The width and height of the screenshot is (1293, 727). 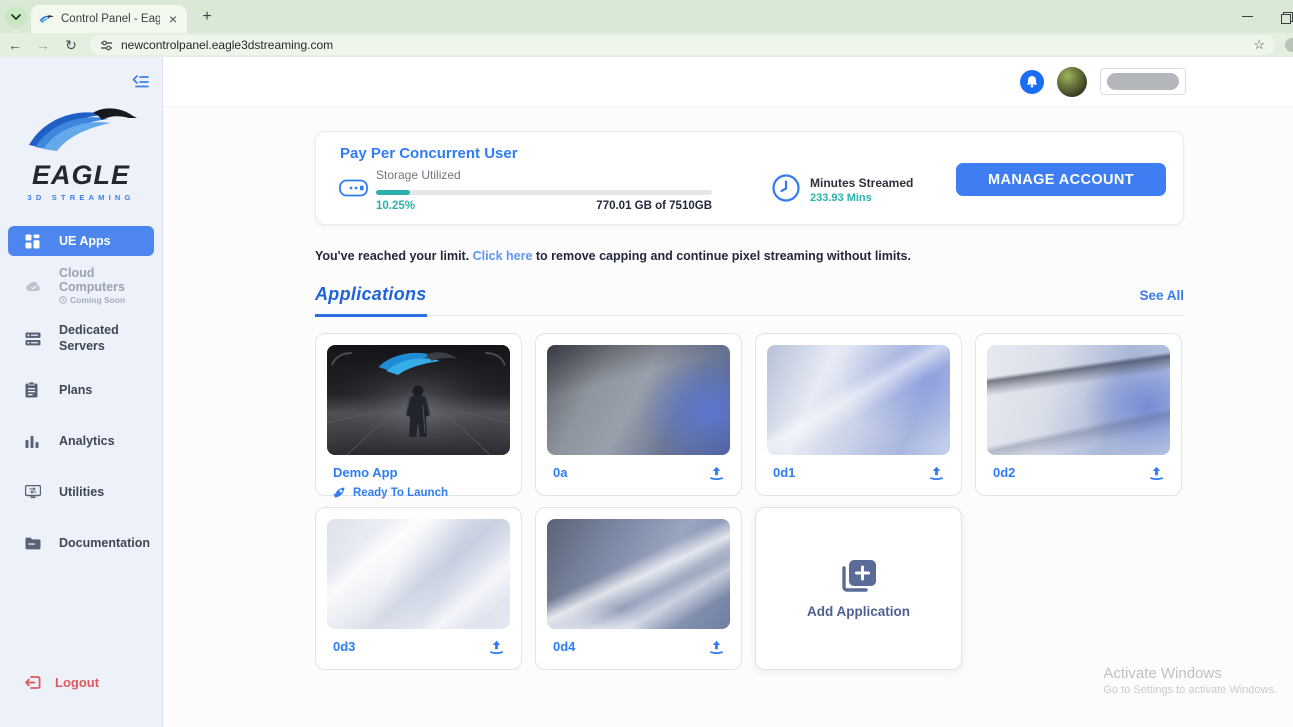 What do you see at coordinates (81, 197) in the screenshot?
I see `brand-tagline: 3D STREAMING` at bounding box center [81, 197].